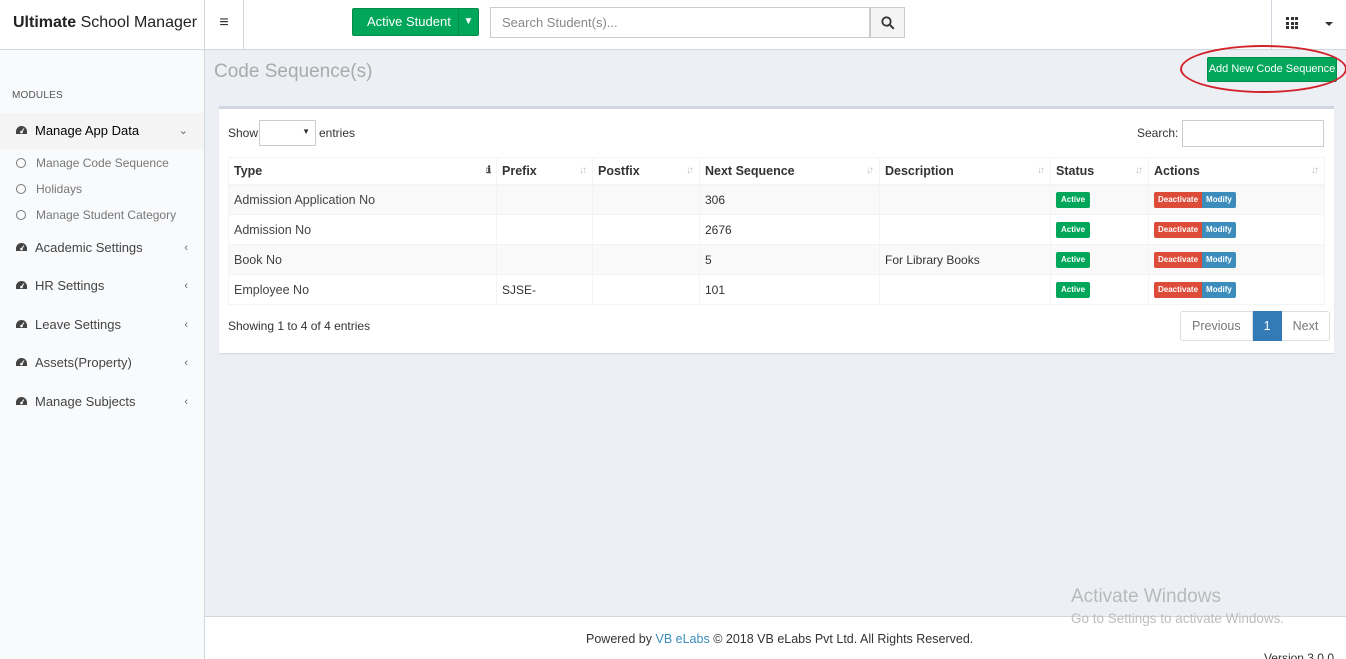  Describe the element at coordinates (1328, 25) in the screenshot. I see `user-menu-dropdown` at that location.